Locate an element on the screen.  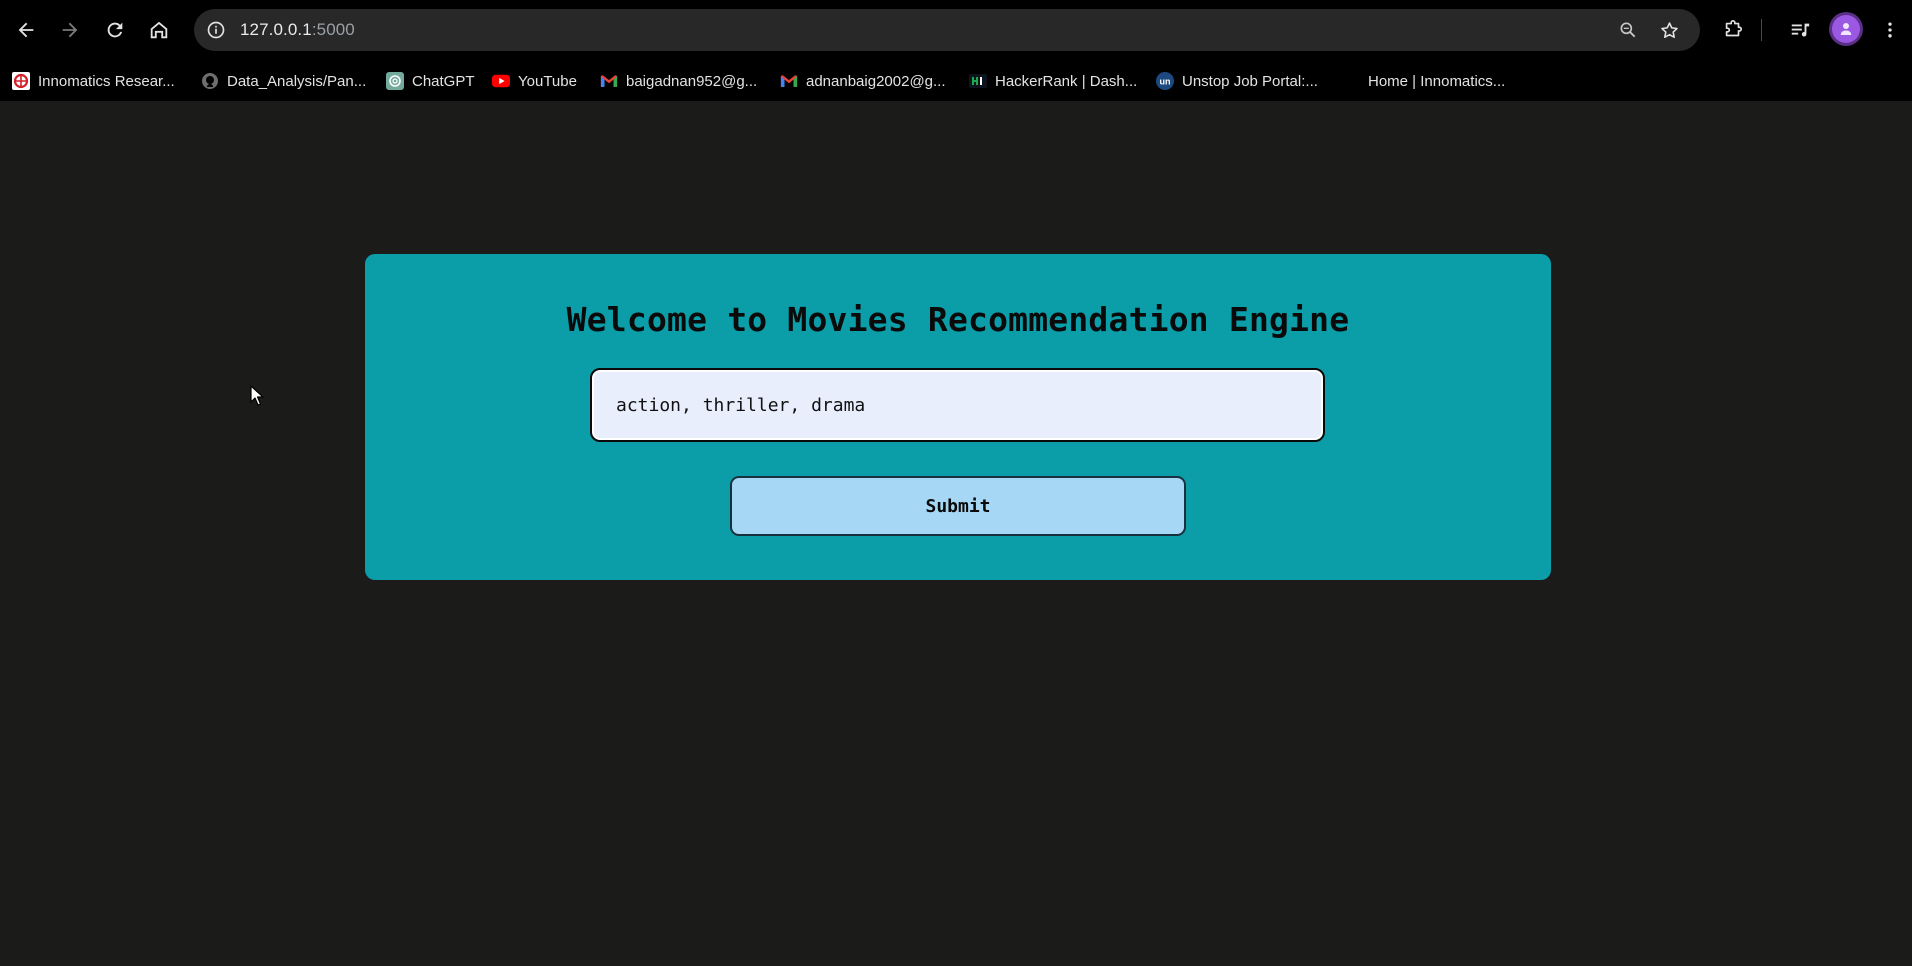
arrow-right-icon is located at coordinates (70, 30).